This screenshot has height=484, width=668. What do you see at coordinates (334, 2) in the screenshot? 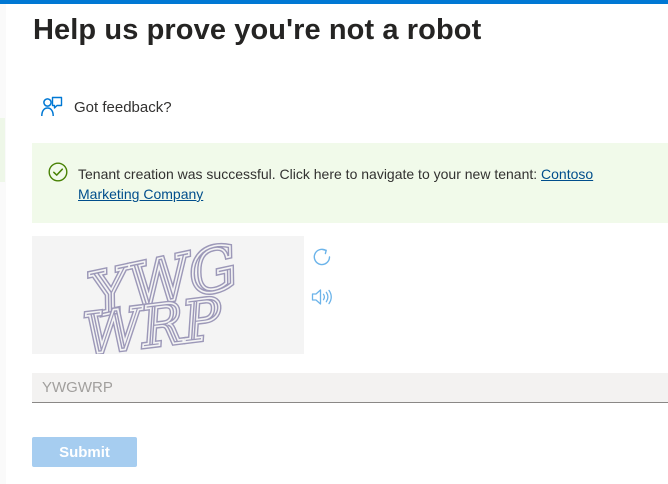
I see `top-accent-bar` at bounding box center [334, 2].